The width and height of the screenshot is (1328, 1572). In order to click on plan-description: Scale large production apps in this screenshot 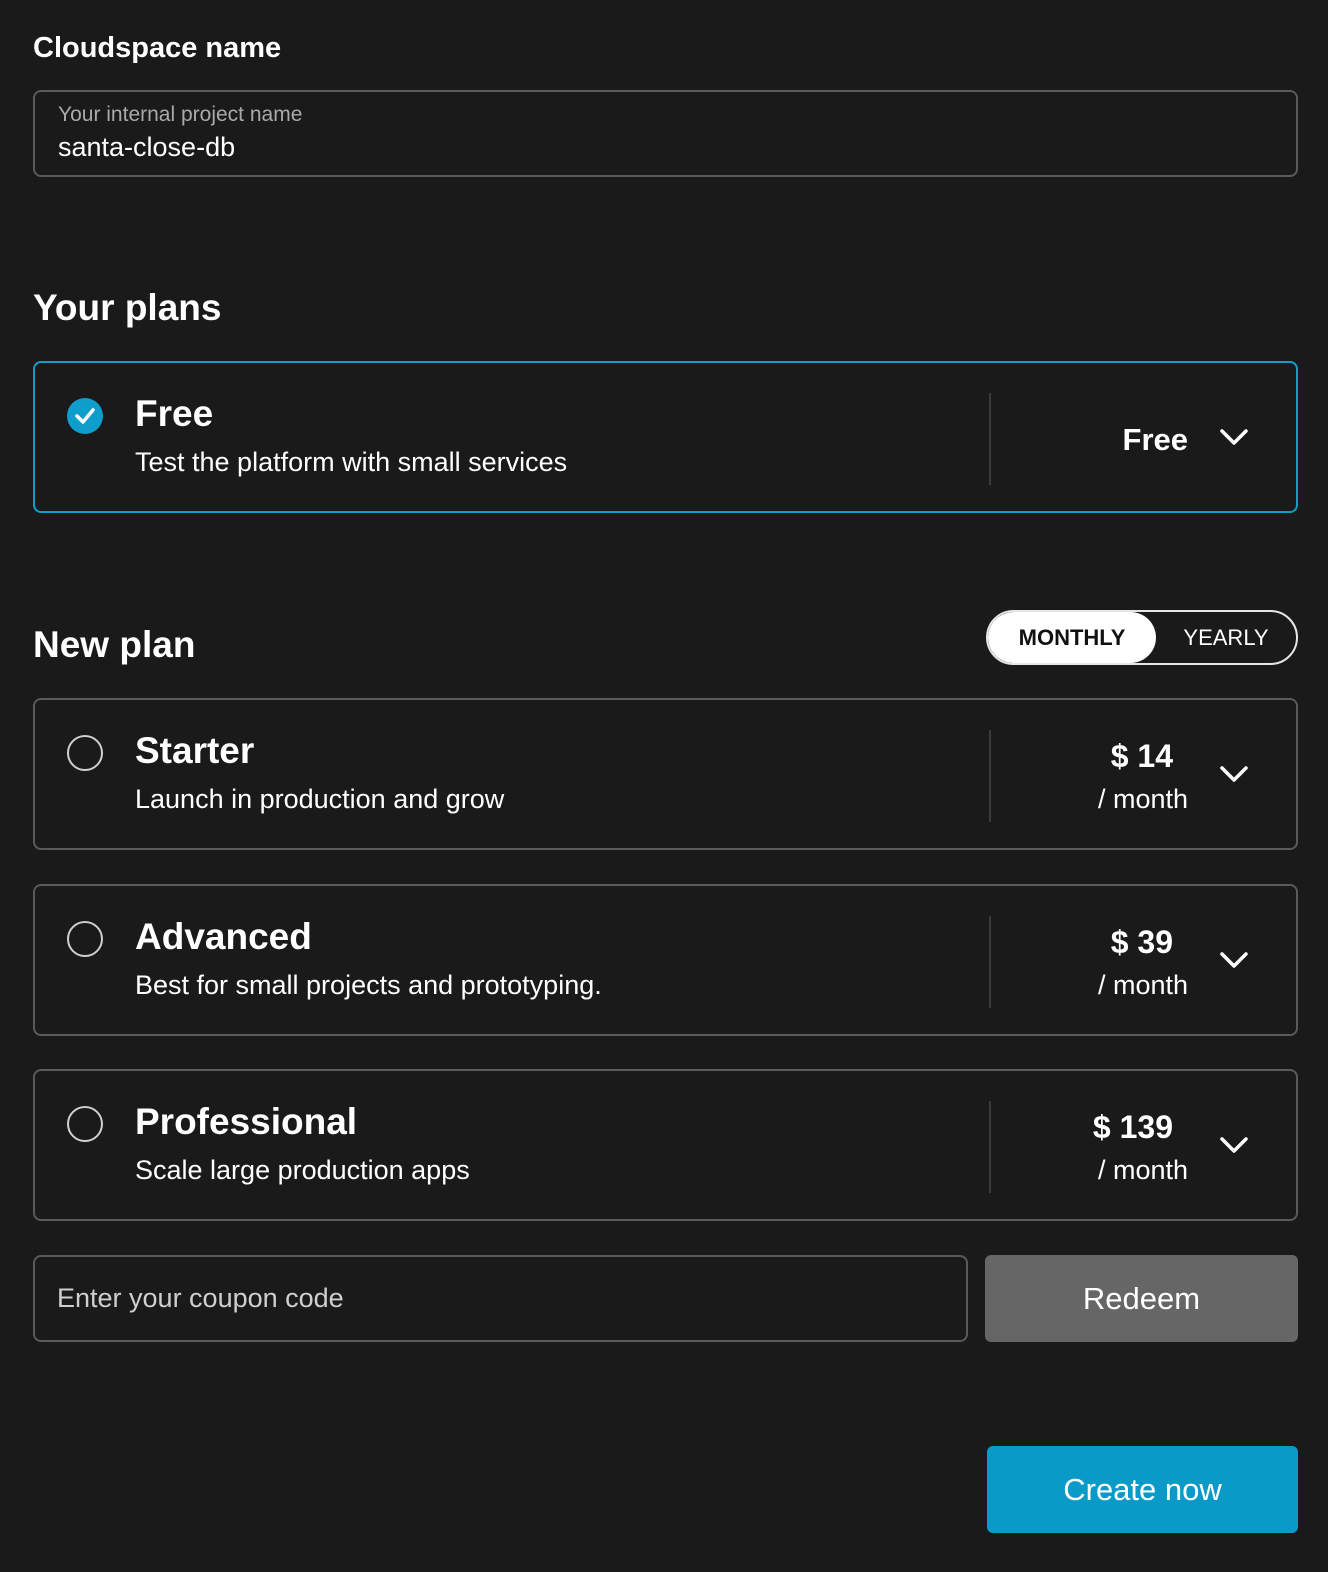, I will do `click(302, 1170)`.